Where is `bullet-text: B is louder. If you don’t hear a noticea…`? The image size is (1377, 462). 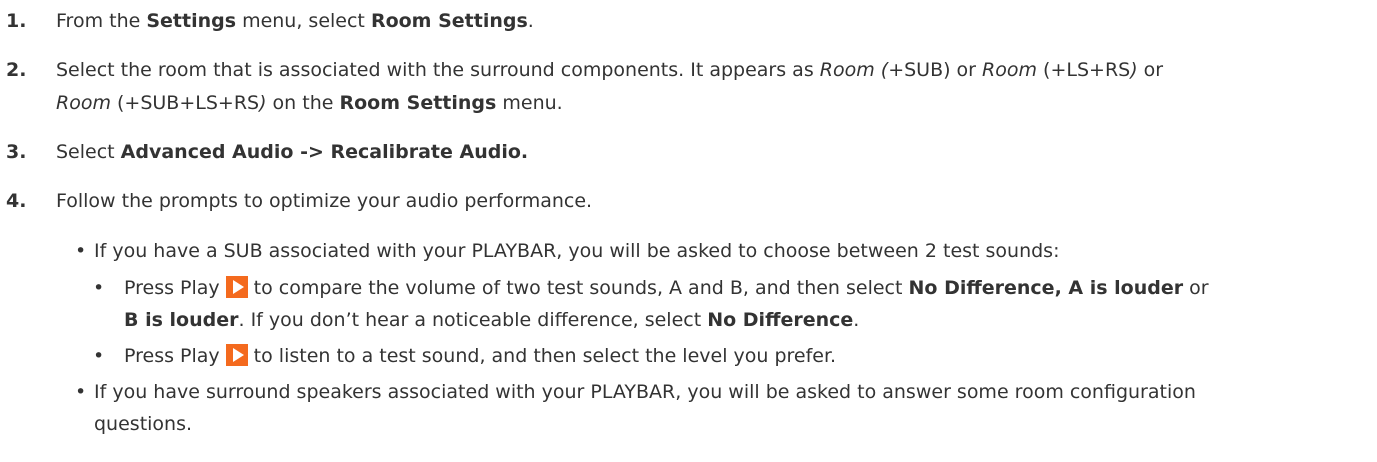 bullet-text: B is louder. If you don’t hear a noticea… is located at coordinates (730, 320).